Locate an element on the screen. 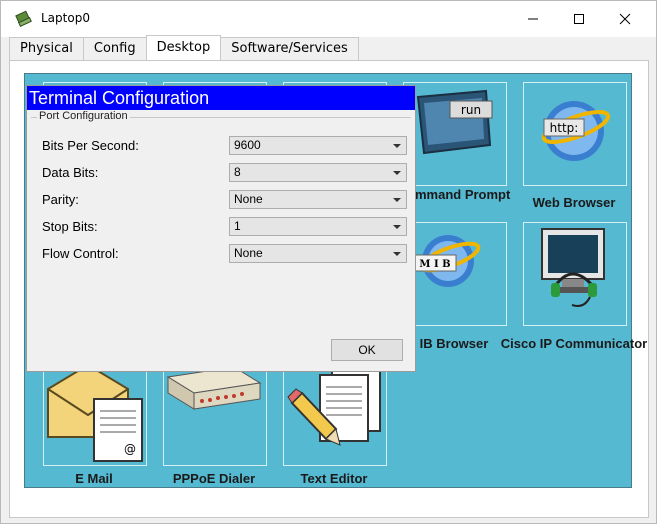 The image size is (657, 524). svg-text: M I B is located at coordinates (434, 264).